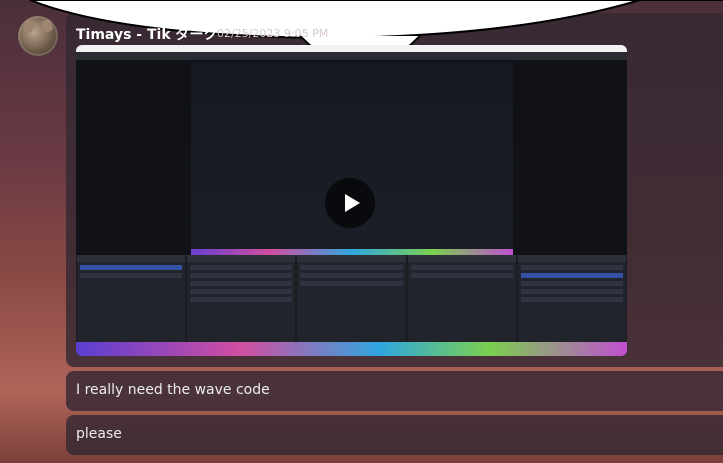 The width and height of the screenshot is (723, 463). Describe the element at coordinates (273, 33) in the screenshot. I see `timestamp: 02/25/2023 9:05 PM` at that location.